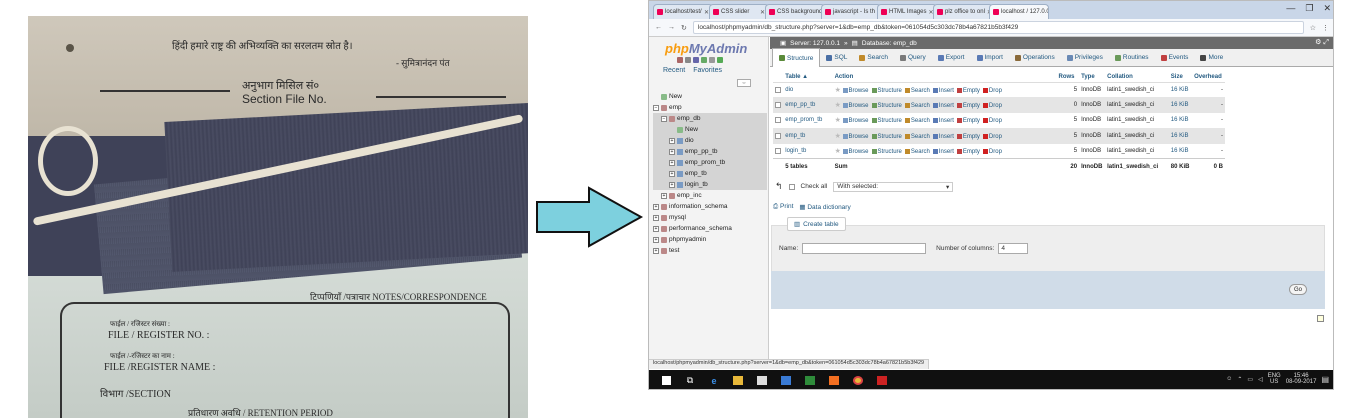  I want to click on edge-icon: e, so click(714, 380).